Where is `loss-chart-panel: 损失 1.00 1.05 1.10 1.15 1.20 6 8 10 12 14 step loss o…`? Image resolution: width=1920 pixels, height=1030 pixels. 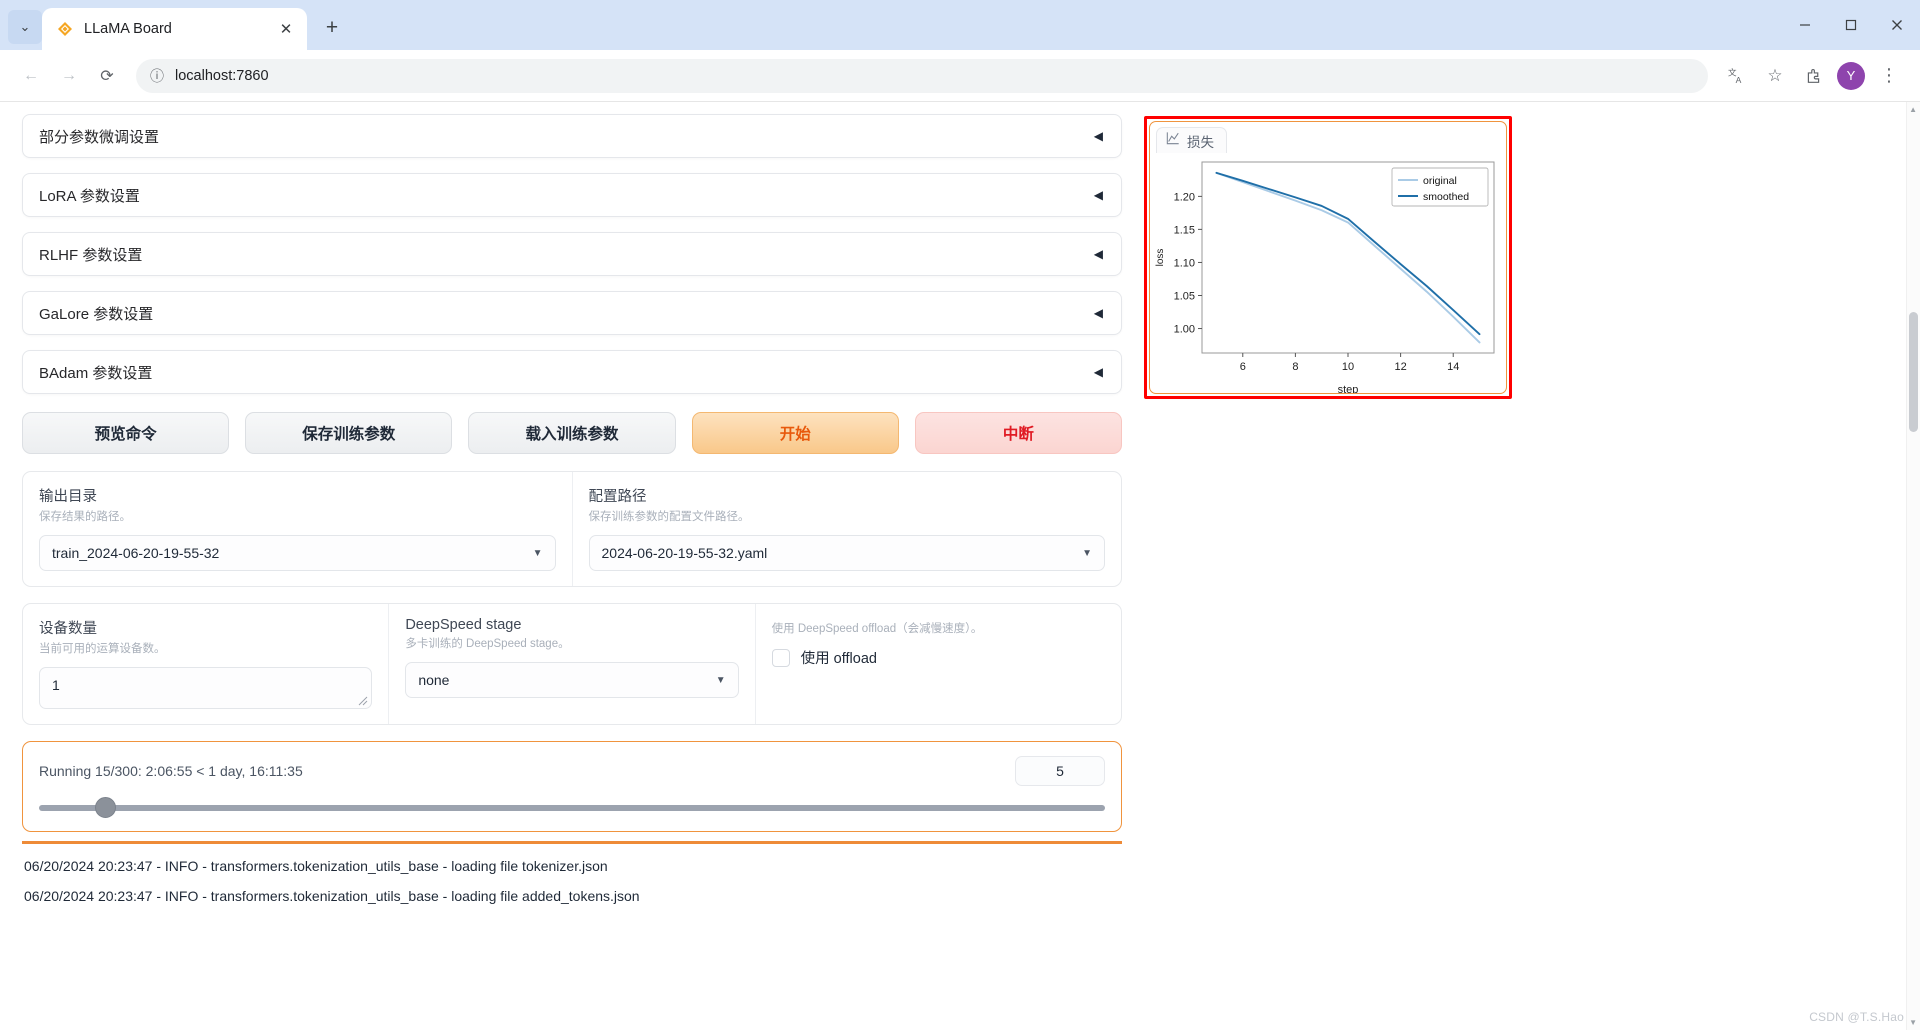 loss-chart-panel: 损失 1.00 1.05 1.10 1.15 1.20 6 8 10 12 14 step loss o… is located at coordinates (1328, 257).